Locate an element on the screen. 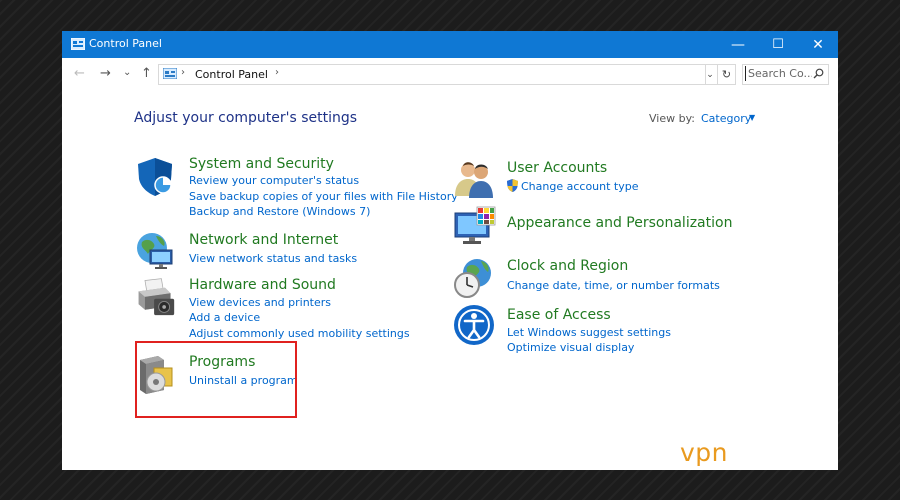 Image resolution: width=900 pixels, height=500 pixels. window-title: Control Panel is located at coordinates (125, 43).